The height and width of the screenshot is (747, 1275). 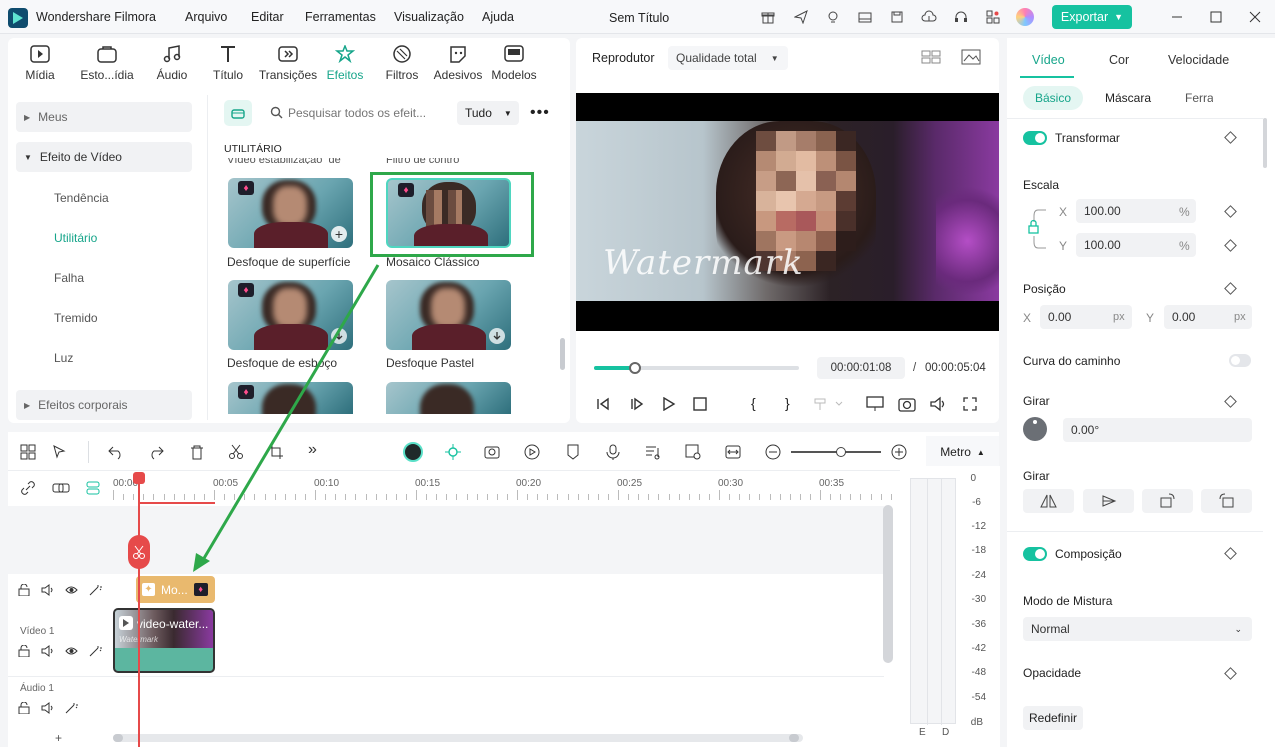 What do you see at coordinates (177, 503) in the screenshot?
I see `work-area-bar` at bounding box center [177, 503].